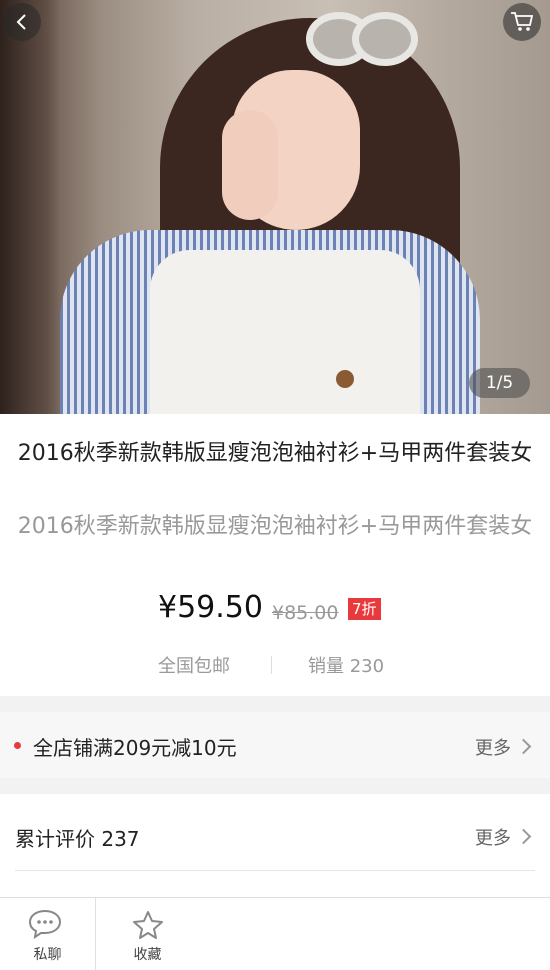 This screenshot has width=550, height=970. I want to click on star-icon, so click(148, 925).